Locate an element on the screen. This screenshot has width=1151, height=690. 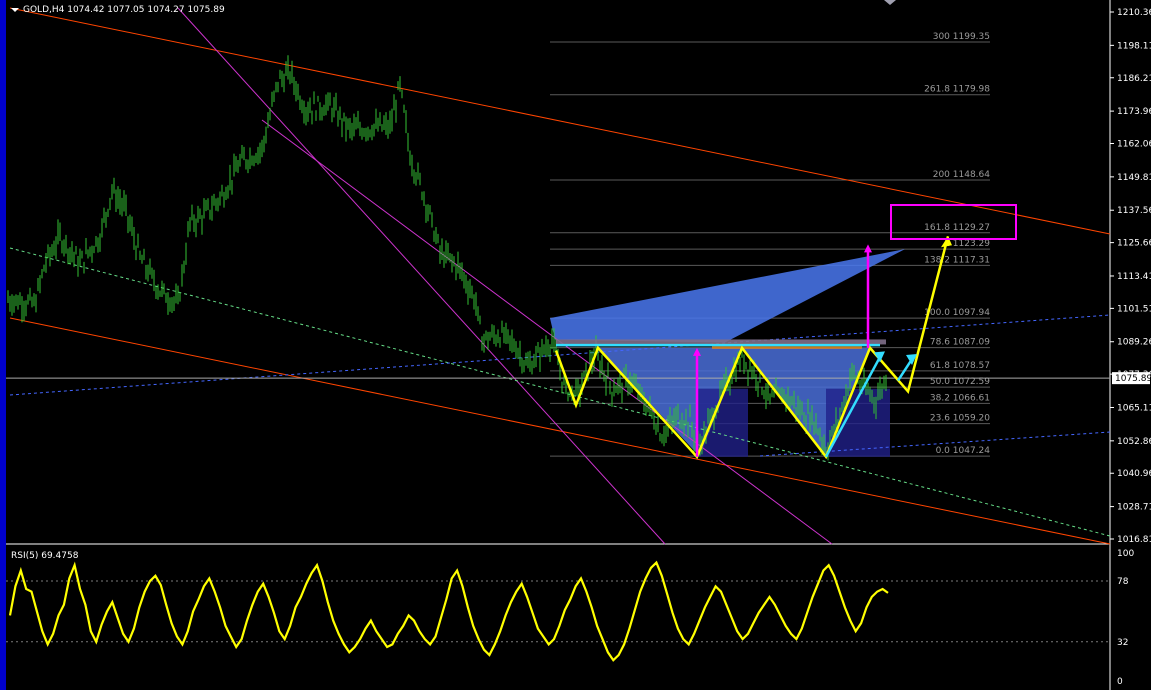
rsi-title: RSI(5) 69.4758 is located at coordinates (45, 556).